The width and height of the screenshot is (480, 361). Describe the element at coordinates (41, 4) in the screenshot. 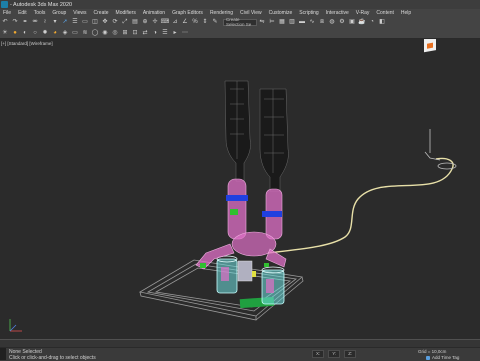

I see `window-title: - Autodesk 3ds Max 2020` at that location.